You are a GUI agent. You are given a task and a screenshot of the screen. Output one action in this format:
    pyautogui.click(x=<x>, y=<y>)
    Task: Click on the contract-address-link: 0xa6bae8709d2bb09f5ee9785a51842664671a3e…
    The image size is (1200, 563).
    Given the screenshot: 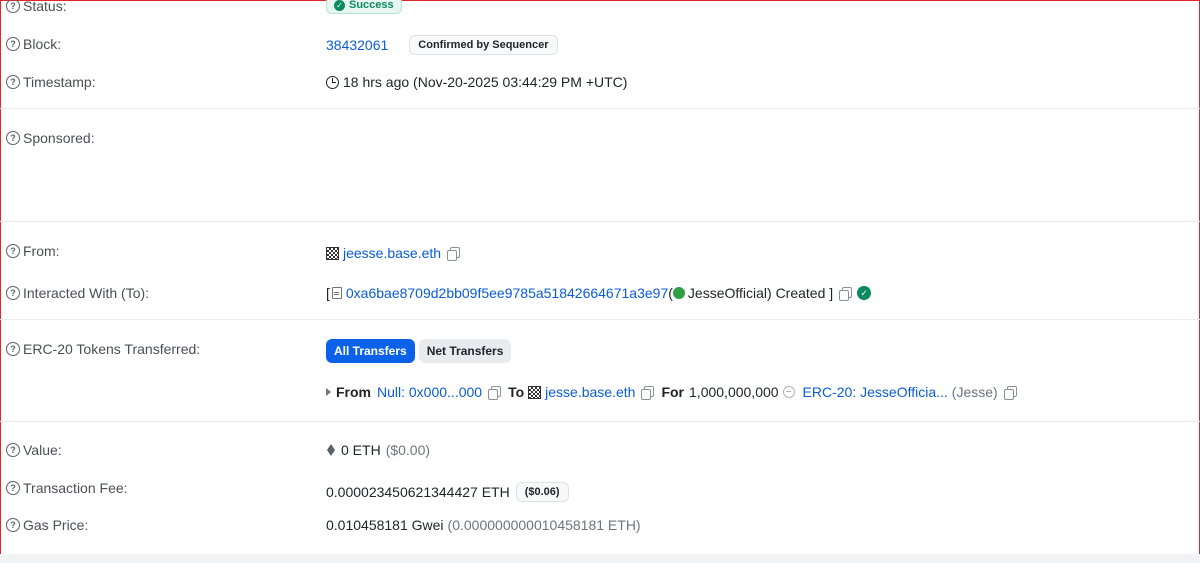 What is the action you would take?
    pyautogui.click(x=507, y=293)
    